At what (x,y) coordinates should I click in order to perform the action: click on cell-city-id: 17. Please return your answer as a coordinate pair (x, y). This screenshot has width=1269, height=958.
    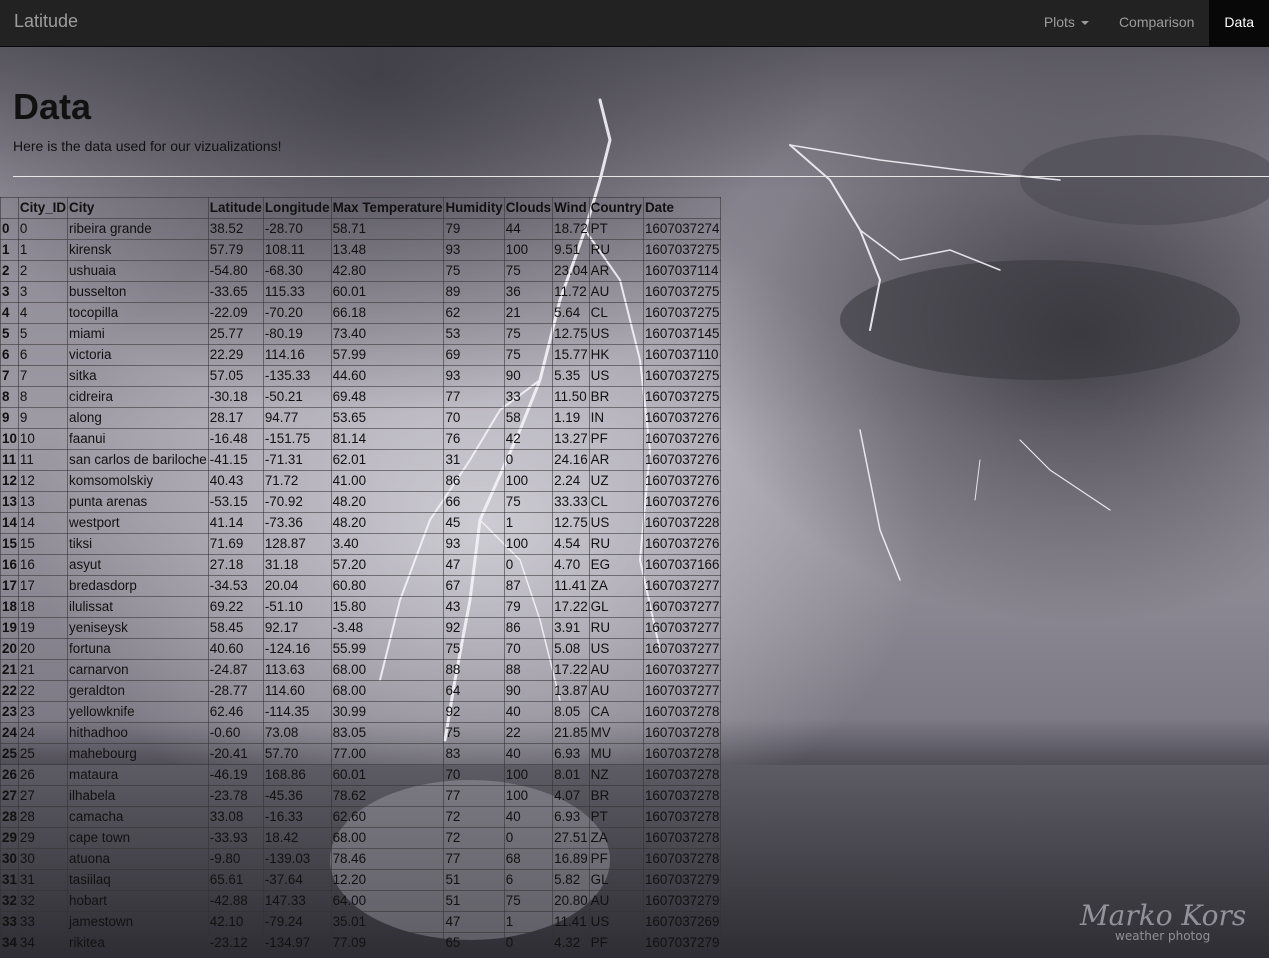
    Looking at the image, I should click on (43, 586).